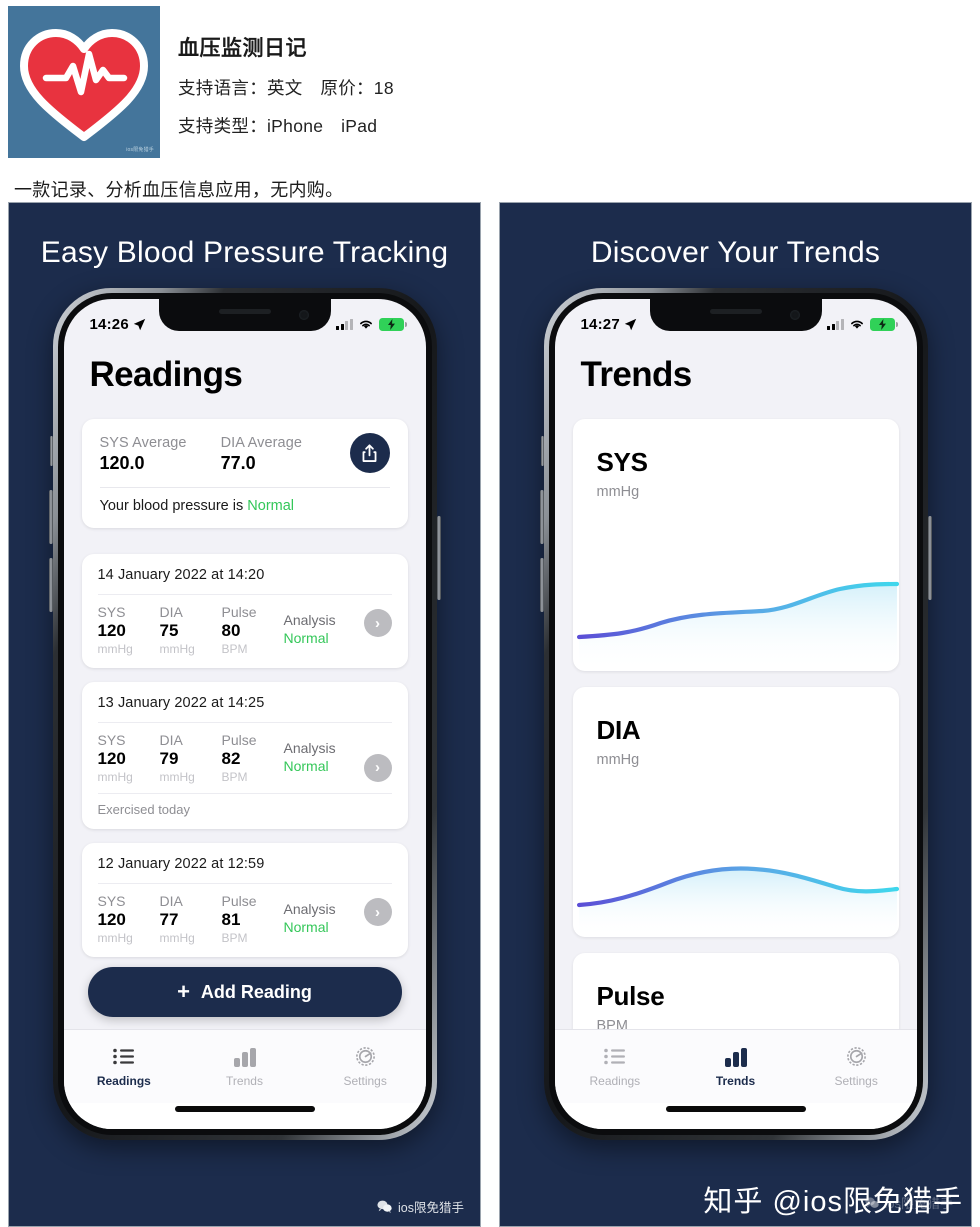 The image size is (980, 1227). Describe the element at coordinates (244, 793) in the screenshot. I see `reading-note-divider` at that location.